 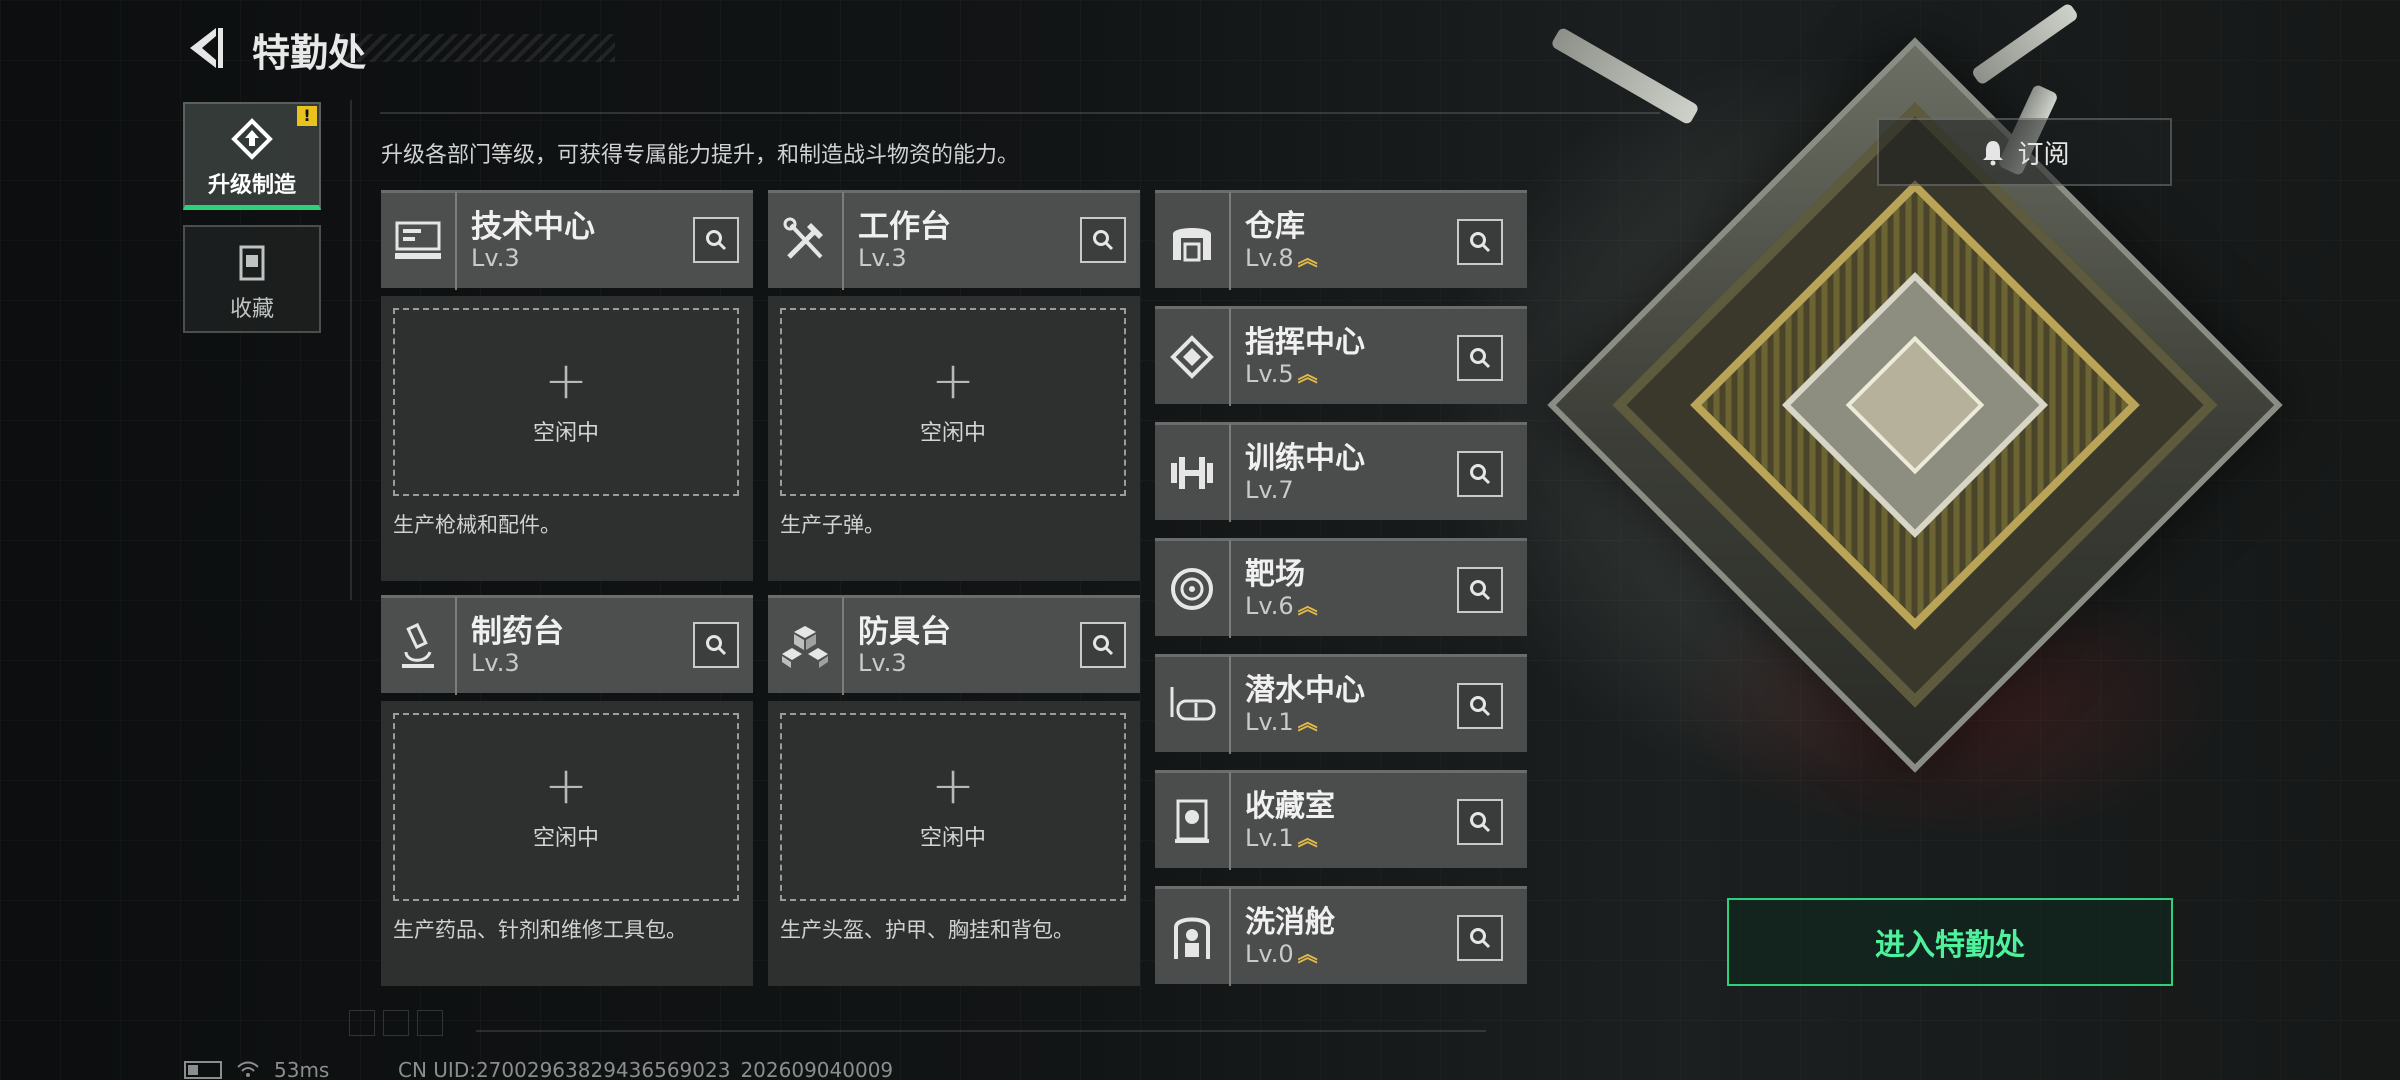 I want to click on enter-special-ops-button: 进入特勤处, so click(x=1950, y=942).